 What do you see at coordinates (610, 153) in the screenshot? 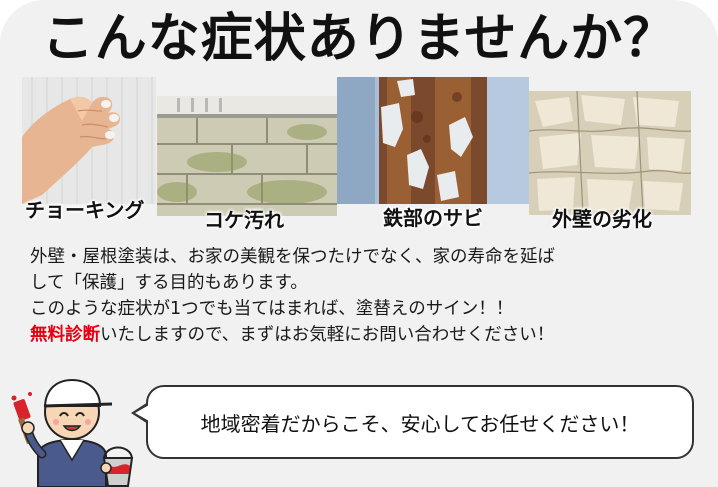
I see `photo-peeling` at bounding box center [610, 153].